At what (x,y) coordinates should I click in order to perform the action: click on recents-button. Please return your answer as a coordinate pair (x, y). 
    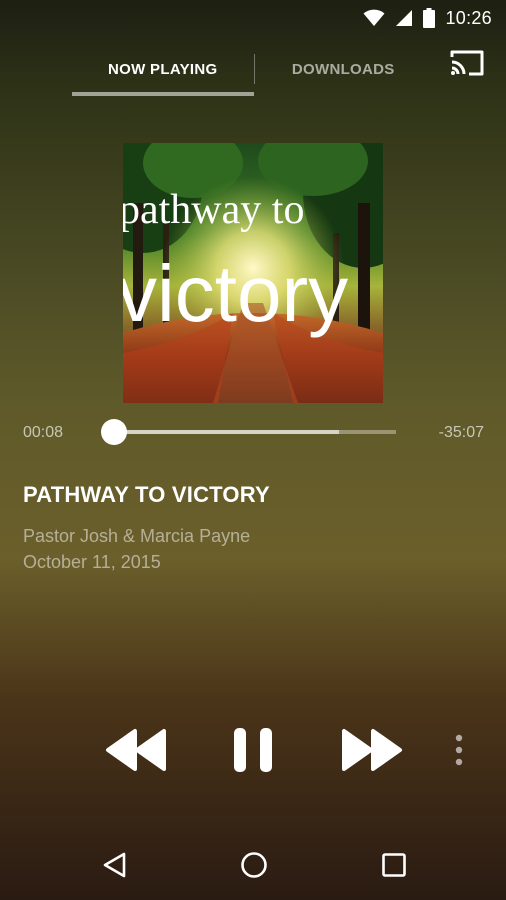
    Looking at the image, I should click on (394, 867).